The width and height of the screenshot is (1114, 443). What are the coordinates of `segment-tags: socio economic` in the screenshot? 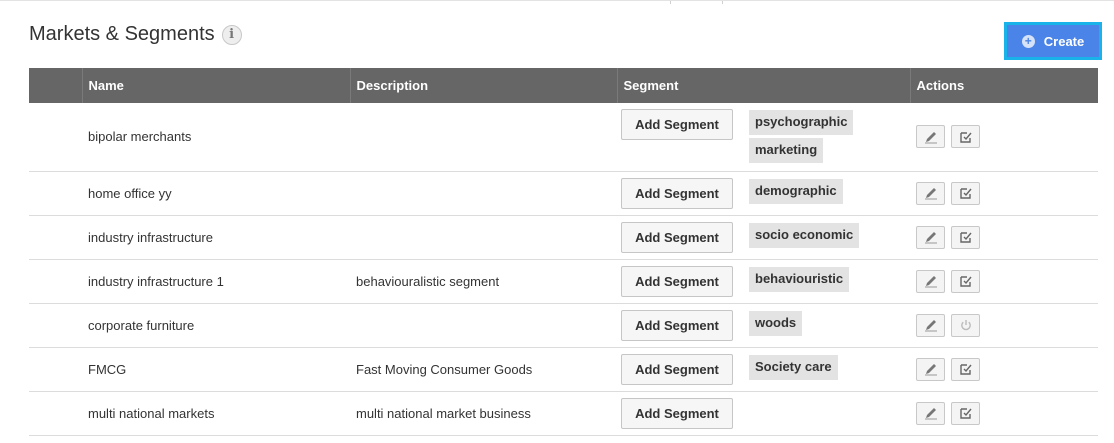 It's located at (804, 236).